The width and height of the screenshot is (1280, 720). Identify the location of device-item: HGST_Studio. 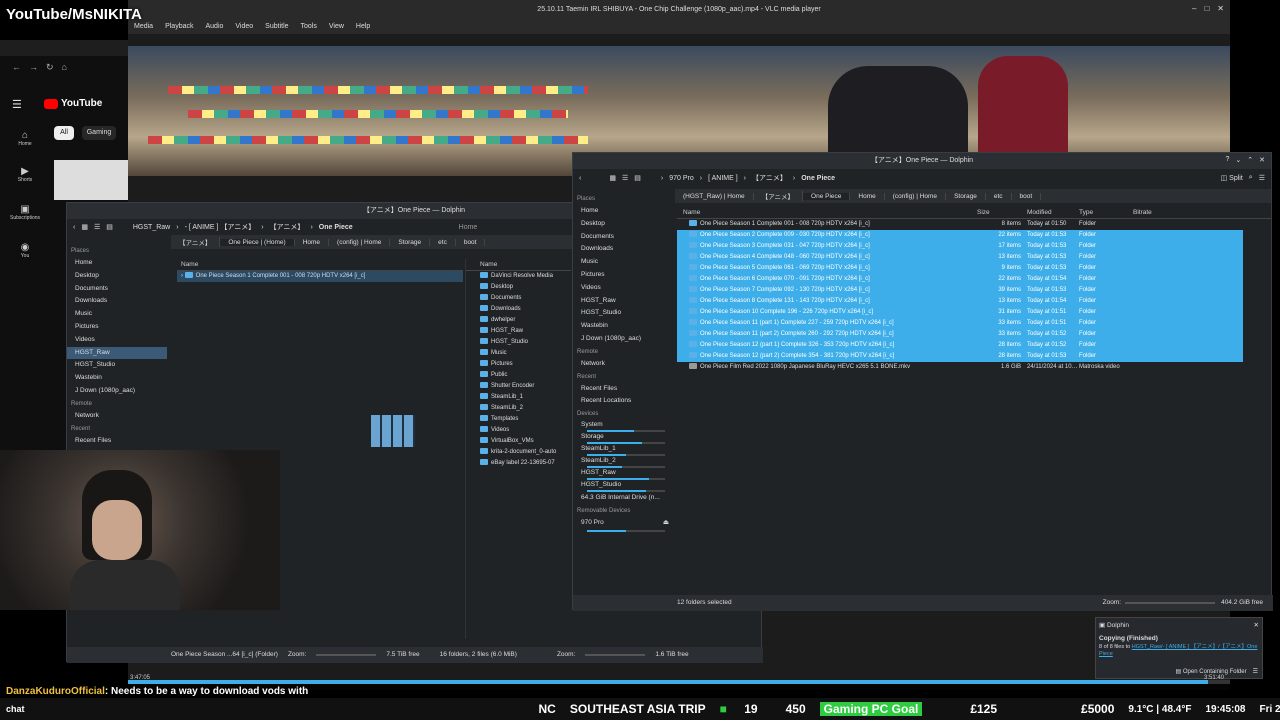
(623, 485).